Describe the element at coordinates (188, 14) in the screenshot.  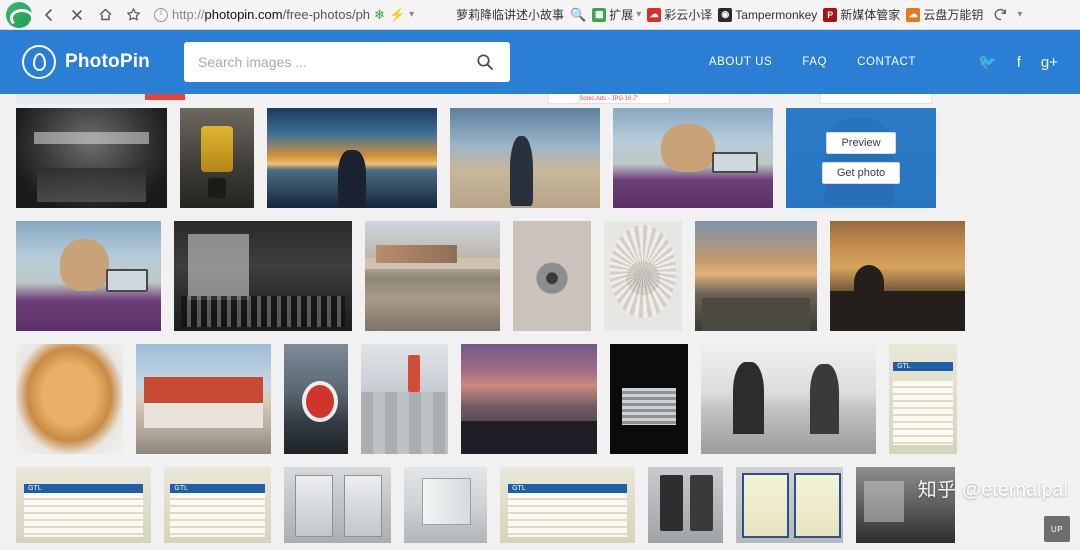
I see `url-scheme: http://` at that location.